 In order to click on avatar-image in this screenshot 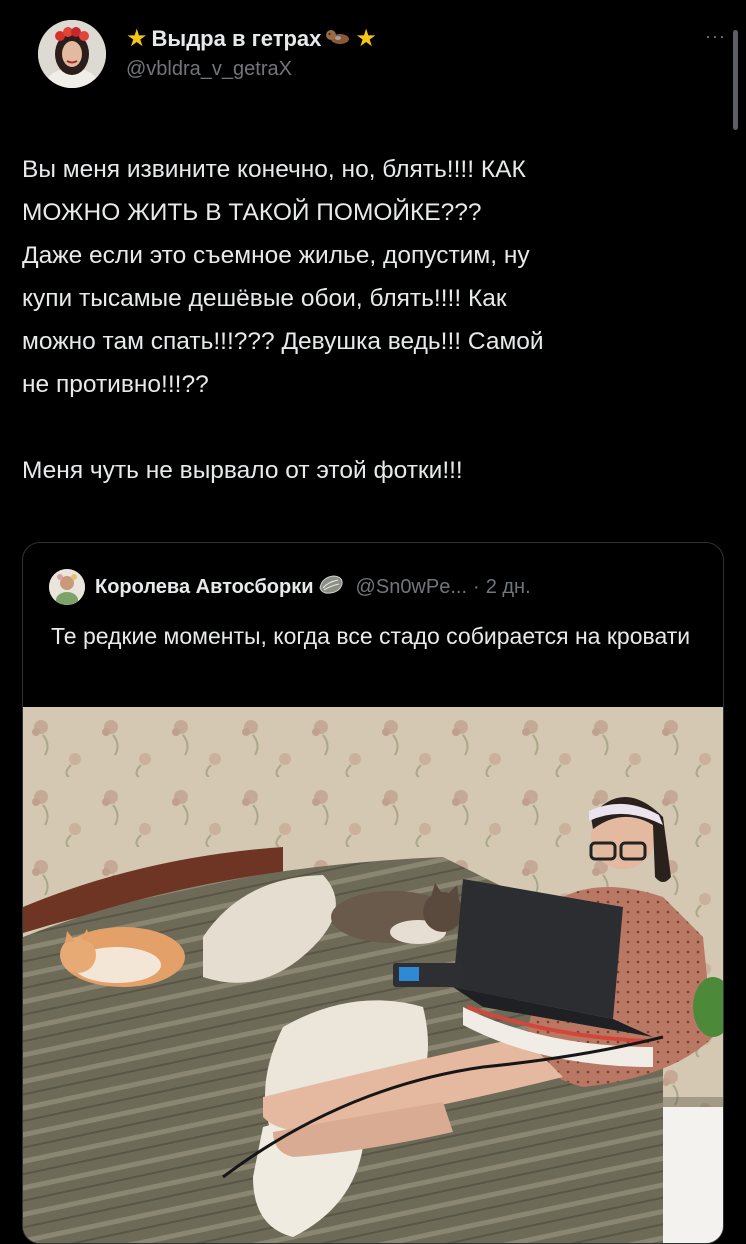, I will do `click(72, 54)`.